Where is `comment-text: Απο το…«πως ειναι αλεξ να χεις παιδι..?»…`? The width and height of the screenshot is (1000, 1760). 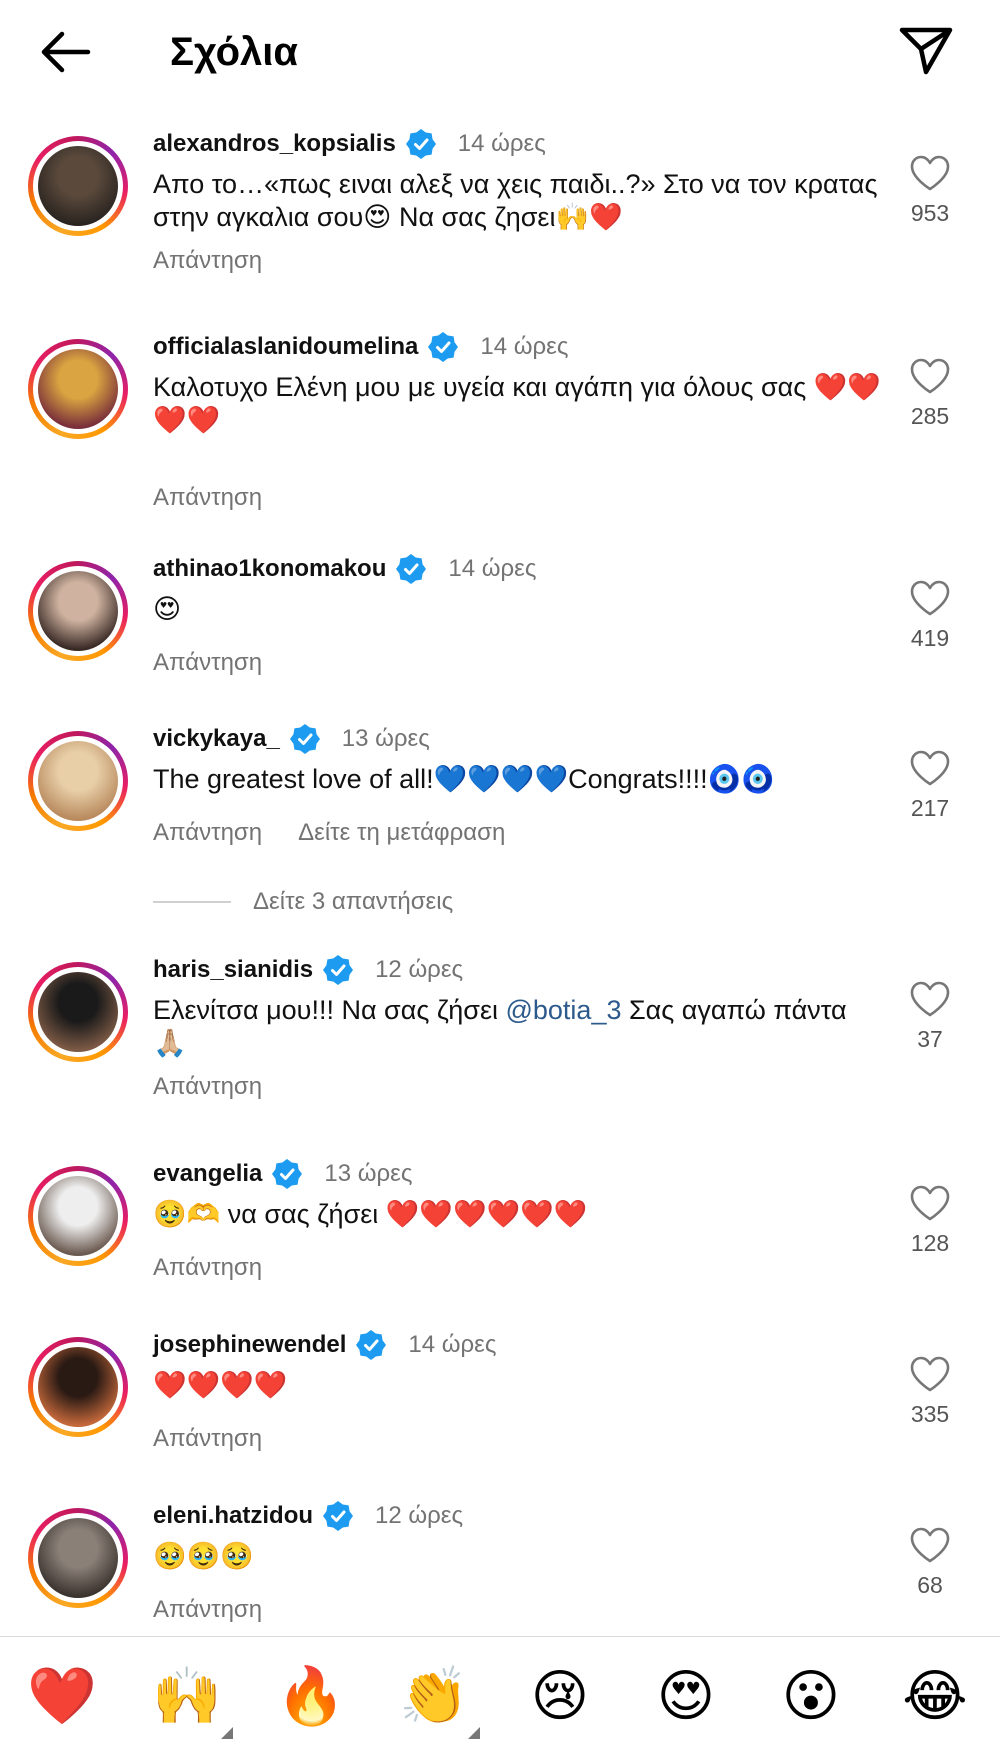
comment-text: Απο το…«πως ειναι αλεξ να χεις παιδι..?»… is located at coordinates (515, 200).